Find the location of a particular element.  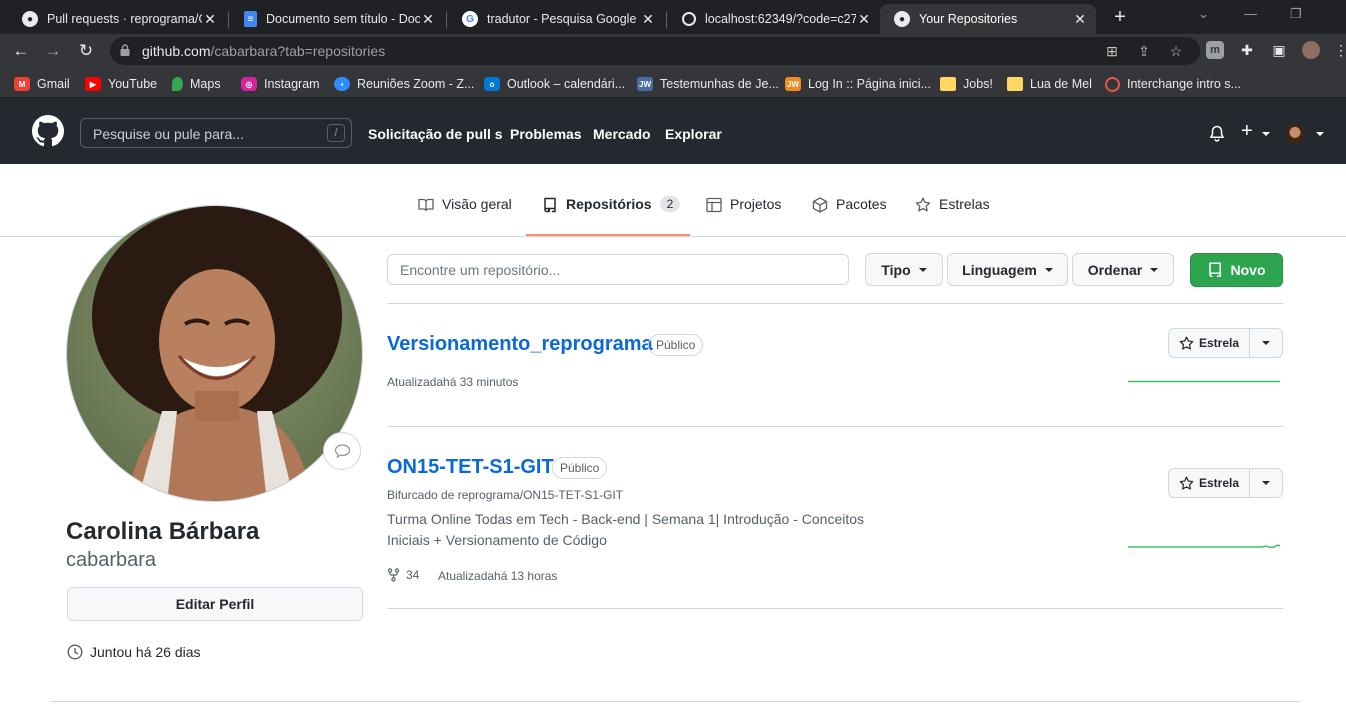

browser-tab: G tradutor - Pesquisa Google ✕ is located at coordinates (556, 19).